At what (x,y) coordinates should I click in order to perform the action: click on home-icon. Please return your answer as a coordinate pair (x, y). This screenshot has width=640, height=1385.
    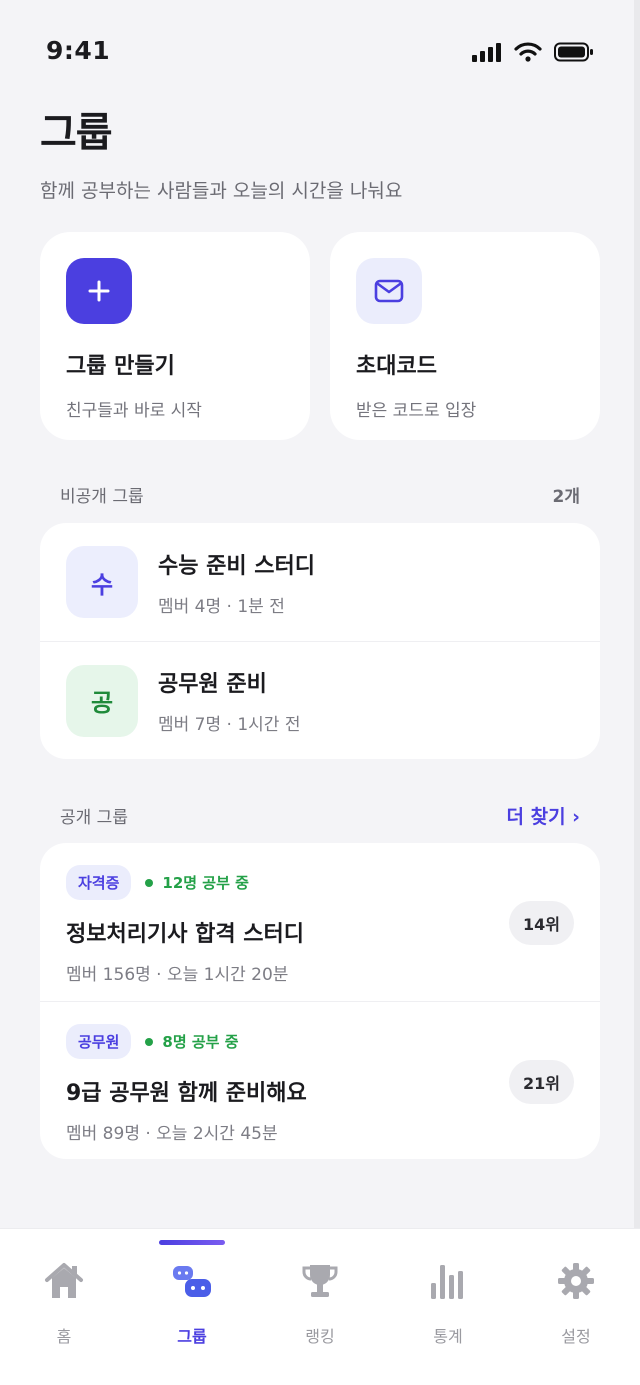
    Looking at the image, I should click on (64, 1281).